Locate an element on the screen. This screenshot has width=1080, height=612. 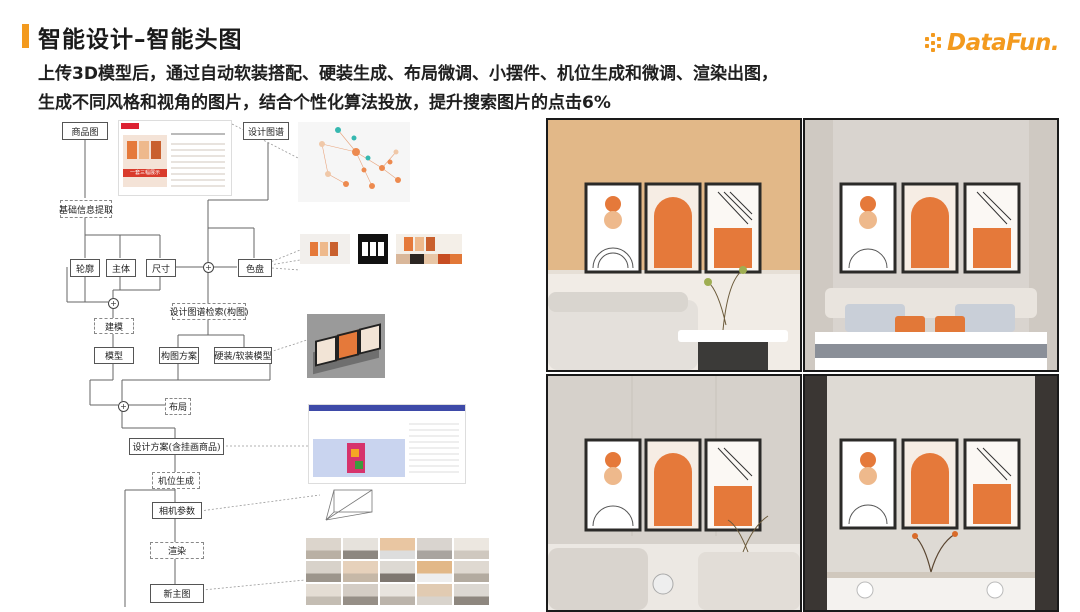
node-design-plan: 设计方案(含挂画商品) is located at coordinates (176, 446).